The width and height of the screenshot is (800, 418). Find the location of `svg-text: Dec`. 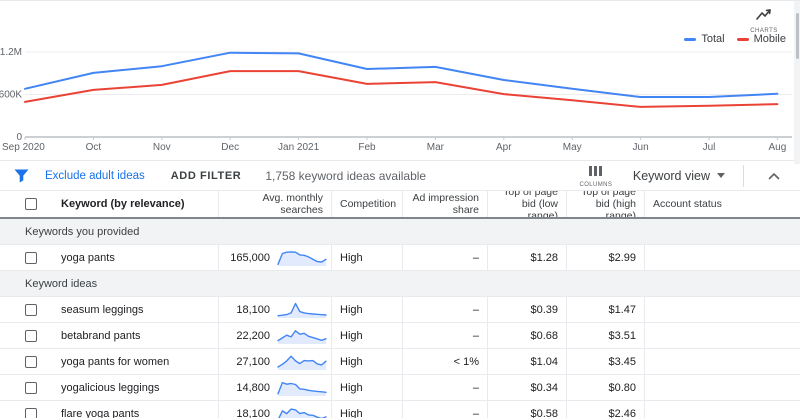

svg-text: Dec is located at coordinates (230, 147).